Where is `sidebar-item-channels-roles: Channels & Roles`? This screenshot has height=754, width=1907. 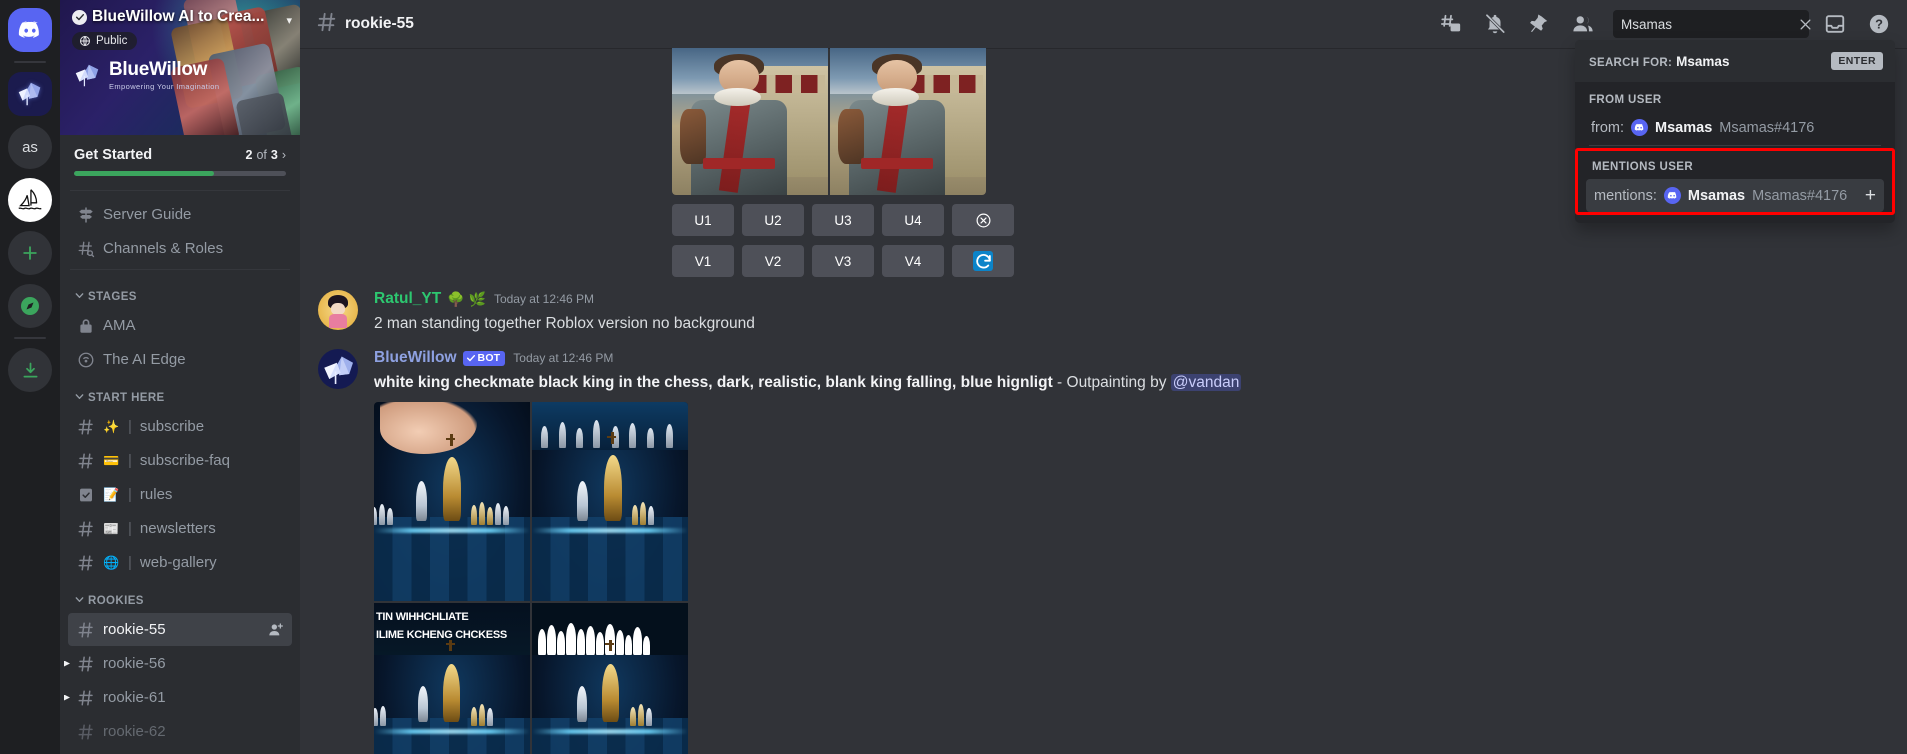 sidebar-item-channels-roles: Channels & Roles is located at coordinates (180, 248).